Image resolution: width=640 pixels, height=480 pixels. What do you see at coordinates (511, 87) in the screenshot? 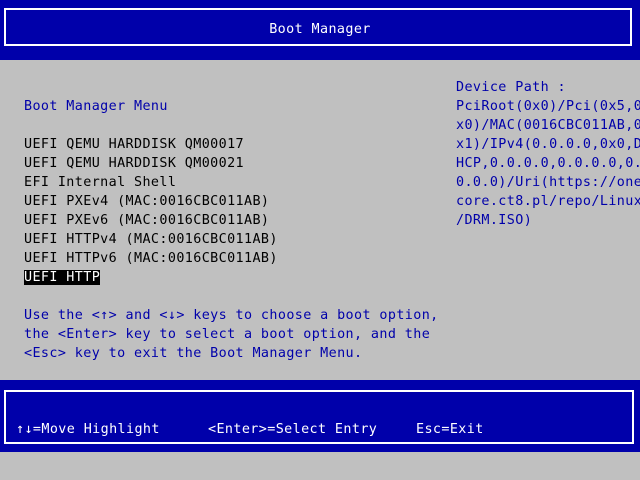
I see `device-path-title: Device Path :` at bounding box center [511, 87].